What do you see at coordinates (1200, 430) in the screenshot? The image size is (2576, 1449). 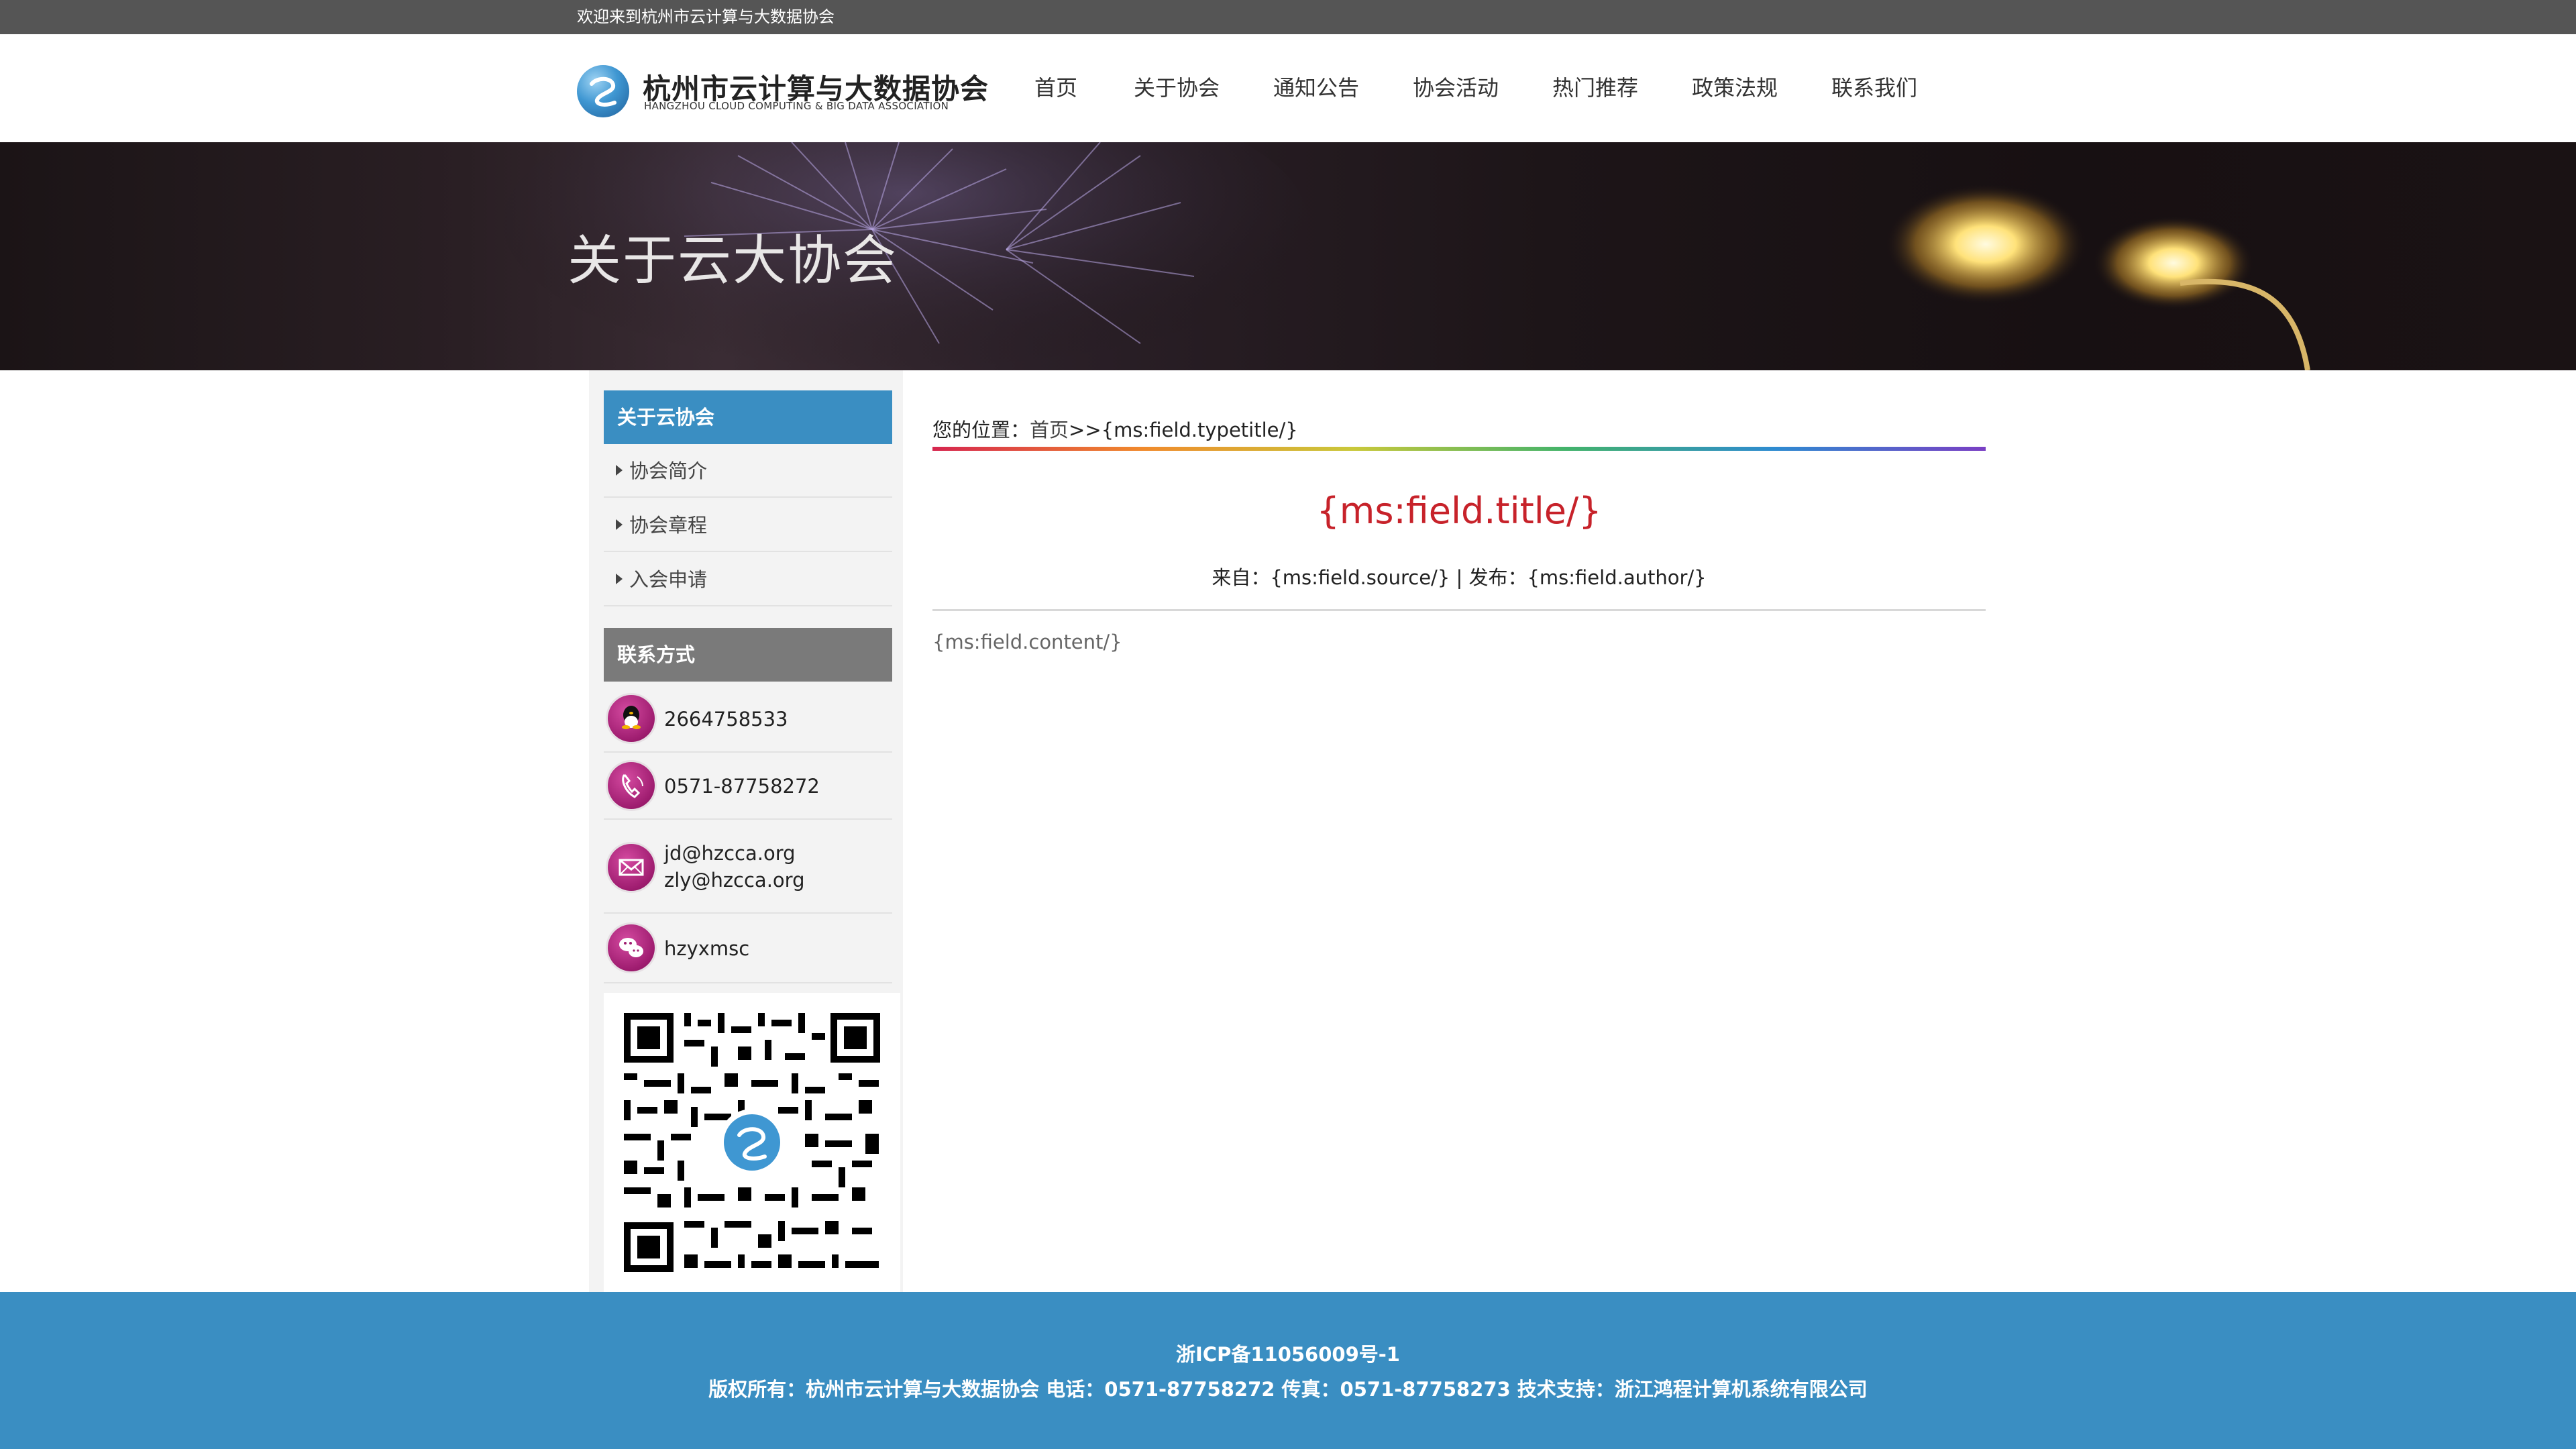 I see `breadcrumb-current: {ms:field.typetitle/}` at bounding box center [1200, 430].